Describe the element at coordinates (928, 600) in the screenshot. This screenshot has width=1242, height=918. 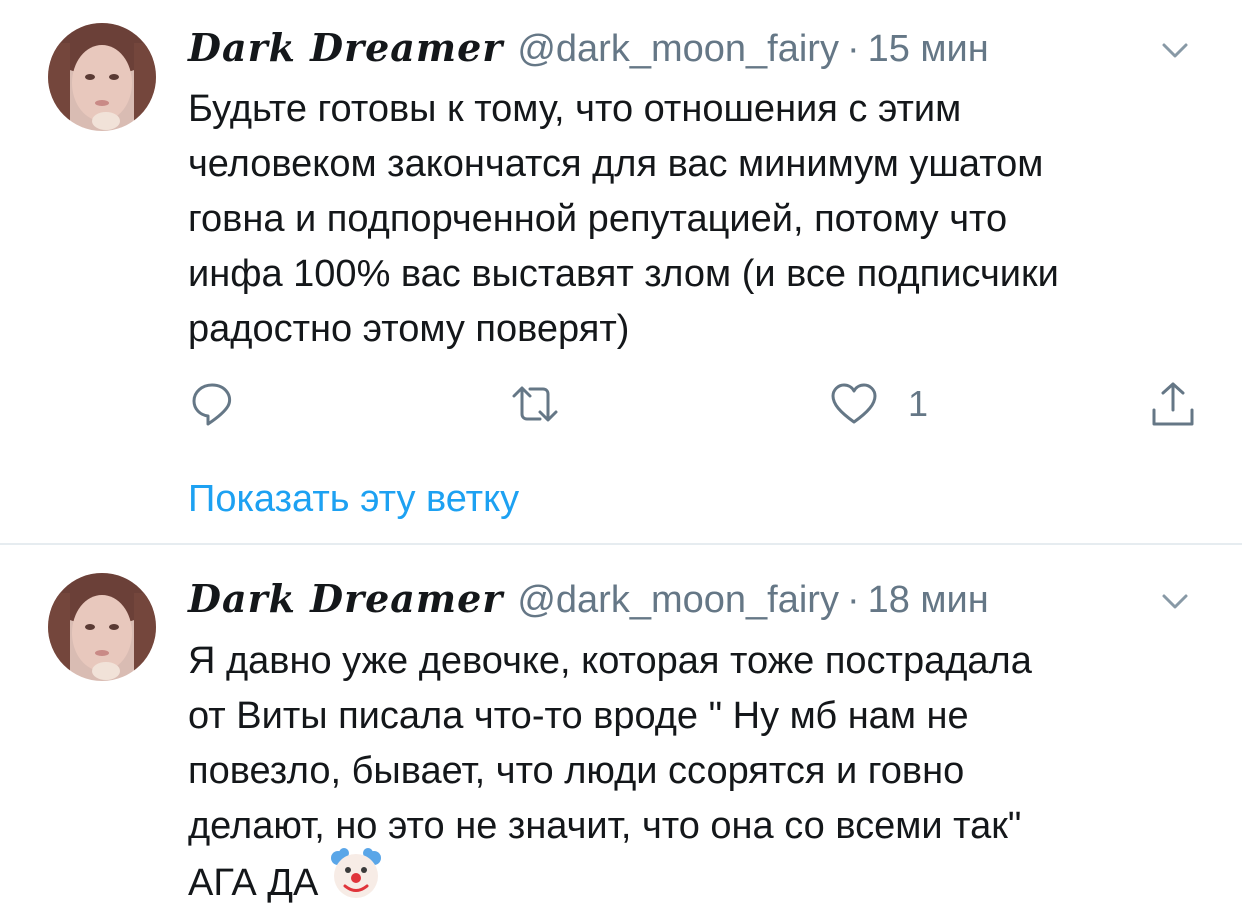
I see `timestamp: 18 мин` at that location.